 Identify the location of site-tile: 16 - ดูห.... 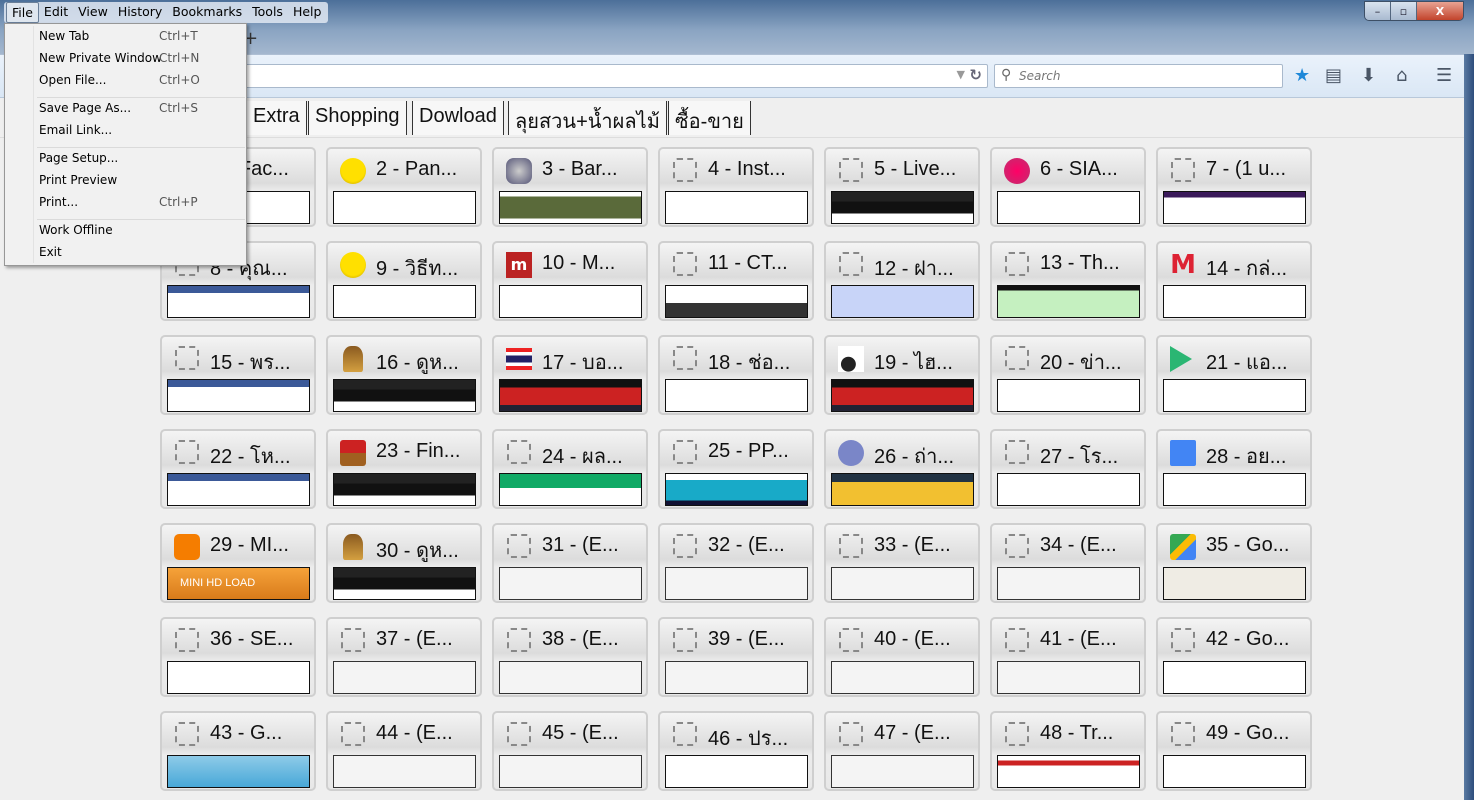
(404, 375).